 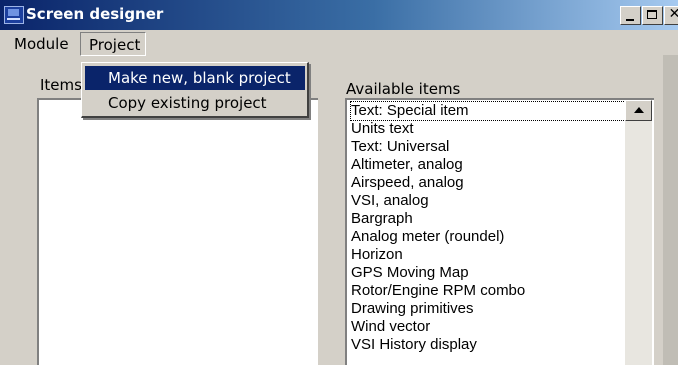 What do you see at coordinates (41, 44) in the screenshot?
I see `menu-module: Module` at bounding box center [41, 44].